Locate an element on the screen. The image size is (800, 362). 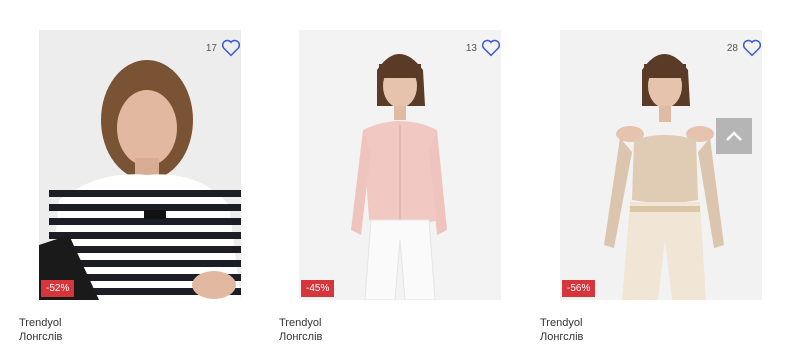
likes: 17 is located at coordinates (223, 48).